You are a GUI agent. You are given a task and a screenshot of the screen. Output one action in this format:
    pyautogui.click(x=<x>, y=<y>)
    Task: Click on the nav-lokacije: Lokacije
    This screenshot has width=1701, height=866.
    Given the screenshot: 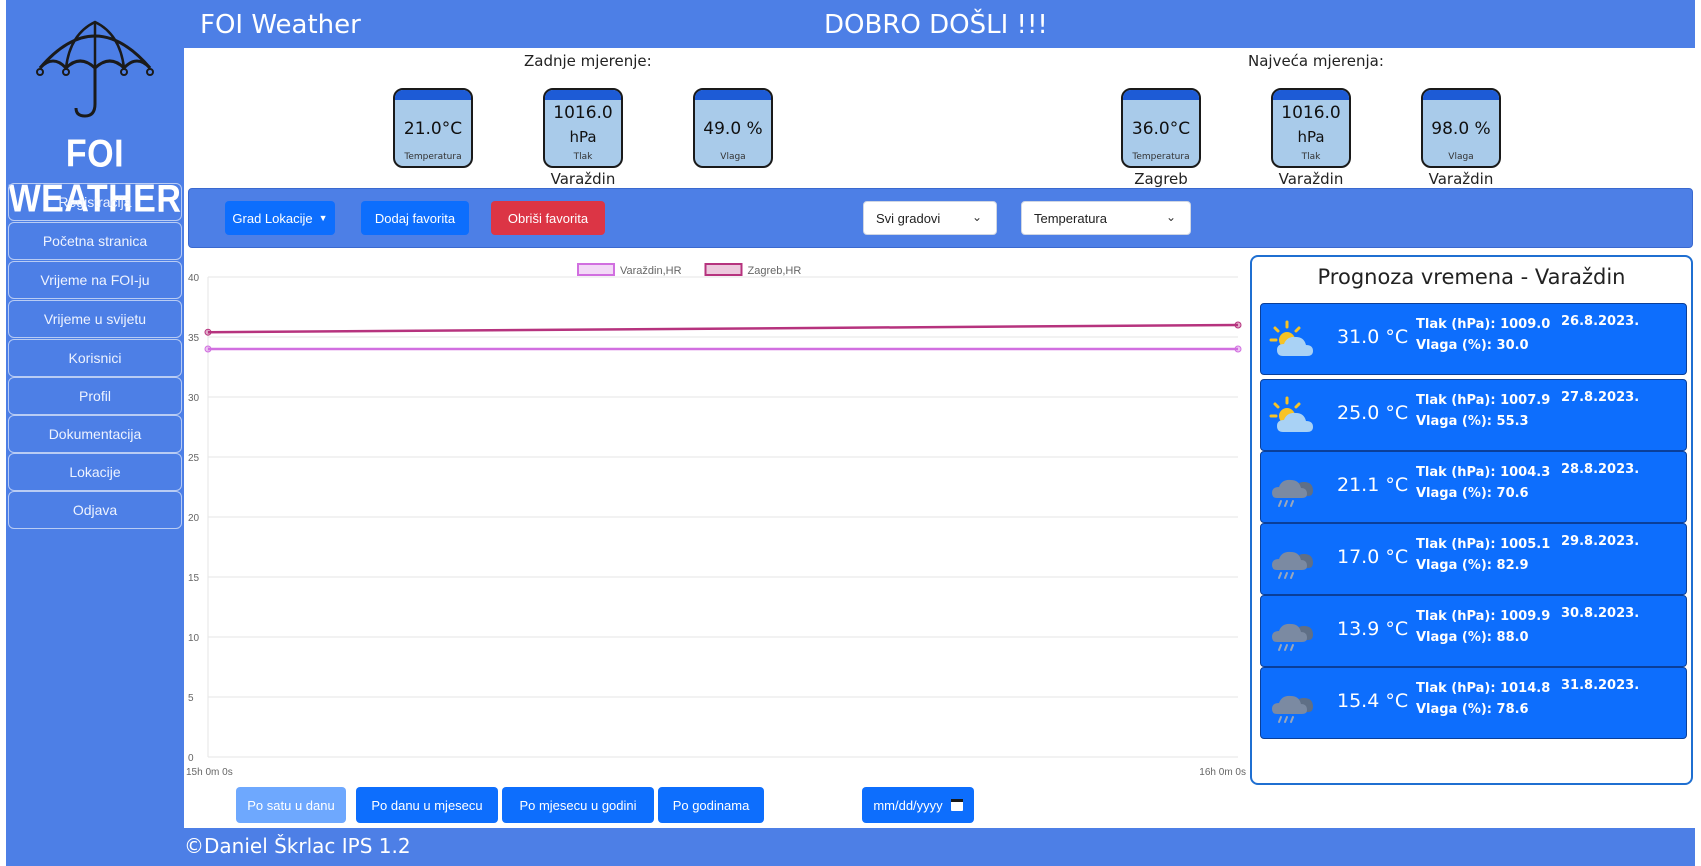 What is the action you would take?
    pyautogui.click(x=95, y=472)
    